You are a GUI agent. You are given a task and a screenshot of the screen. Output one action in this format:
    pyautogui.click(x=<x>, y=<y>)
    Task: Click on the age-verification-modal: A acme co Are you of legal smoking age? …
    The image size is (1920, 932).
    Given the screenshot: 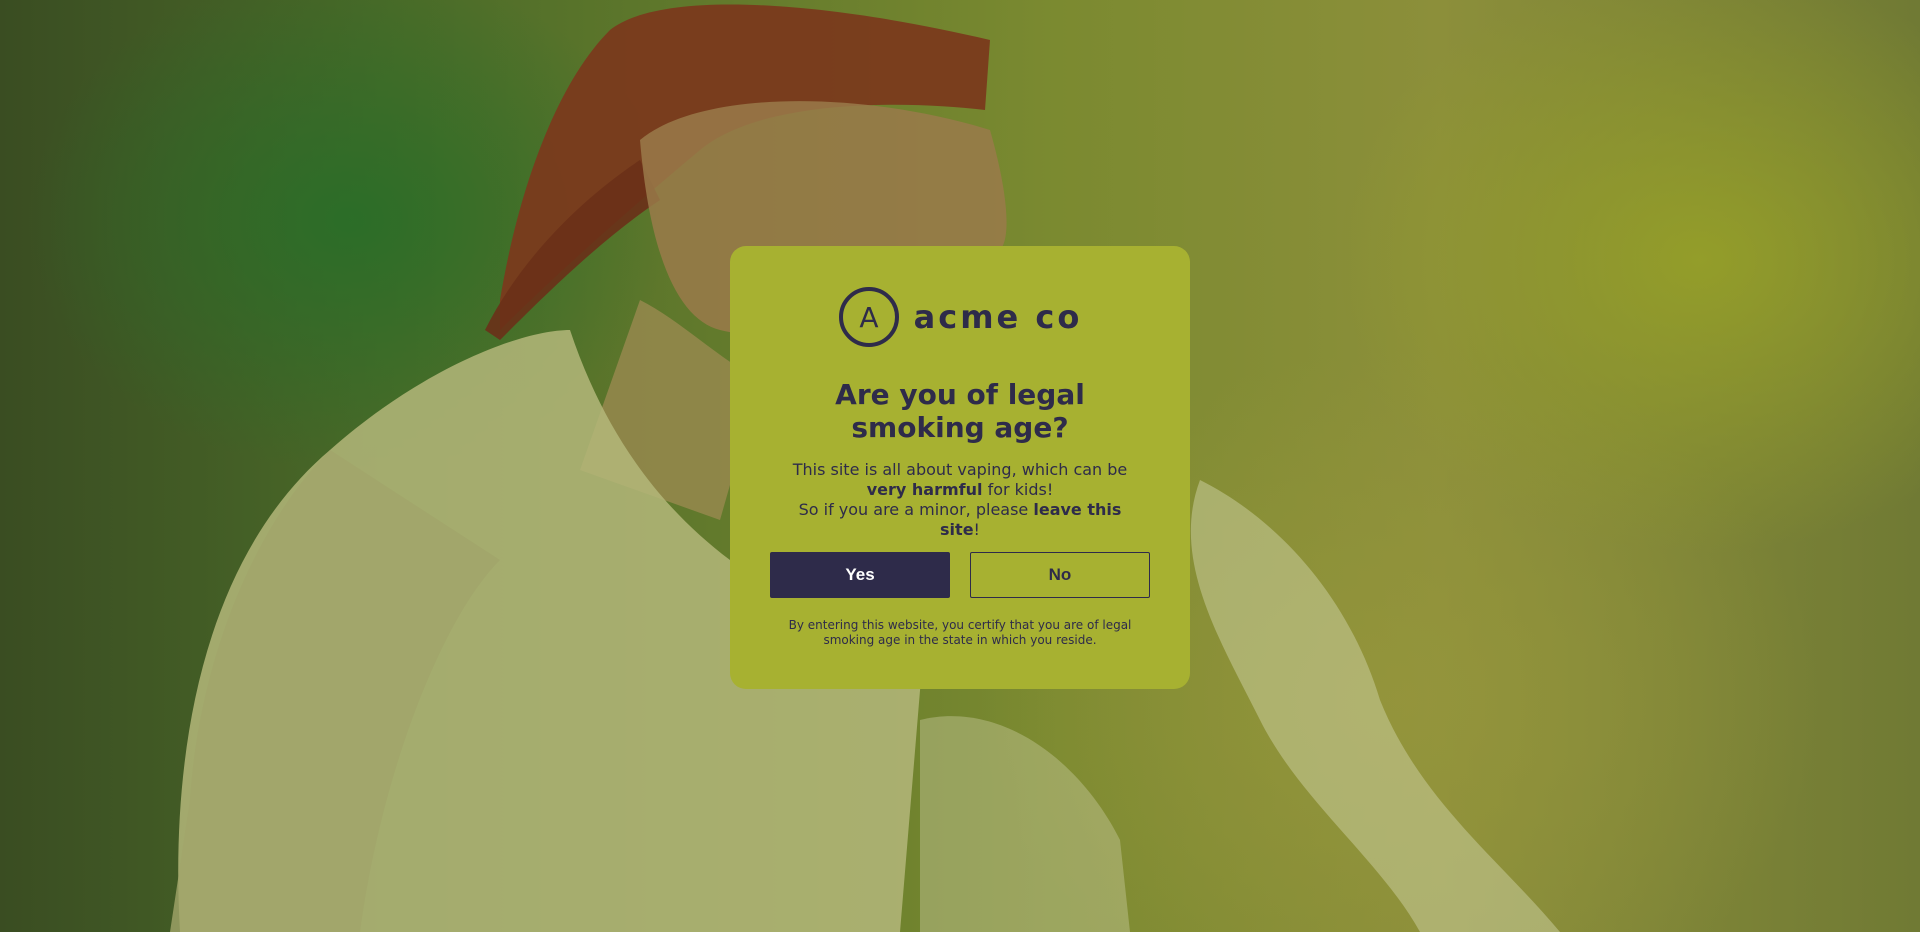 What is the action you would take?
    pyautogui.click(x=960, y=467)
    